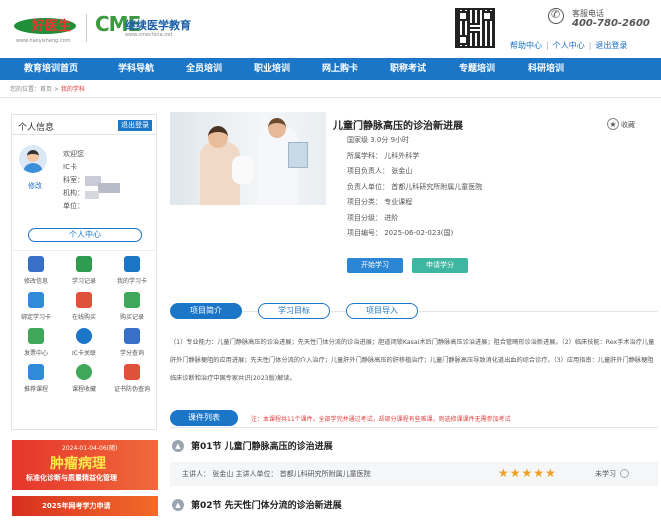 This screenshot has height=521, width=661. What do you see at coordinates (73, 89) in the screenshot?
I see `breadcrumb-current: 我的学科` at bounding box center [73, 89].